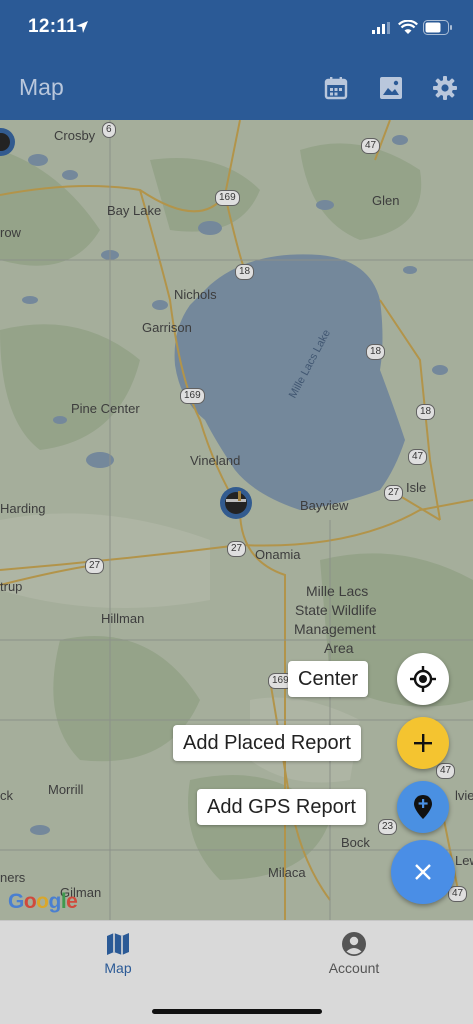 This screenshot has height=1024, width=473. What do you see at coordinates (328, 679) in the screenshot?
I see `center-label: Center` at bounding box center [328, 679].